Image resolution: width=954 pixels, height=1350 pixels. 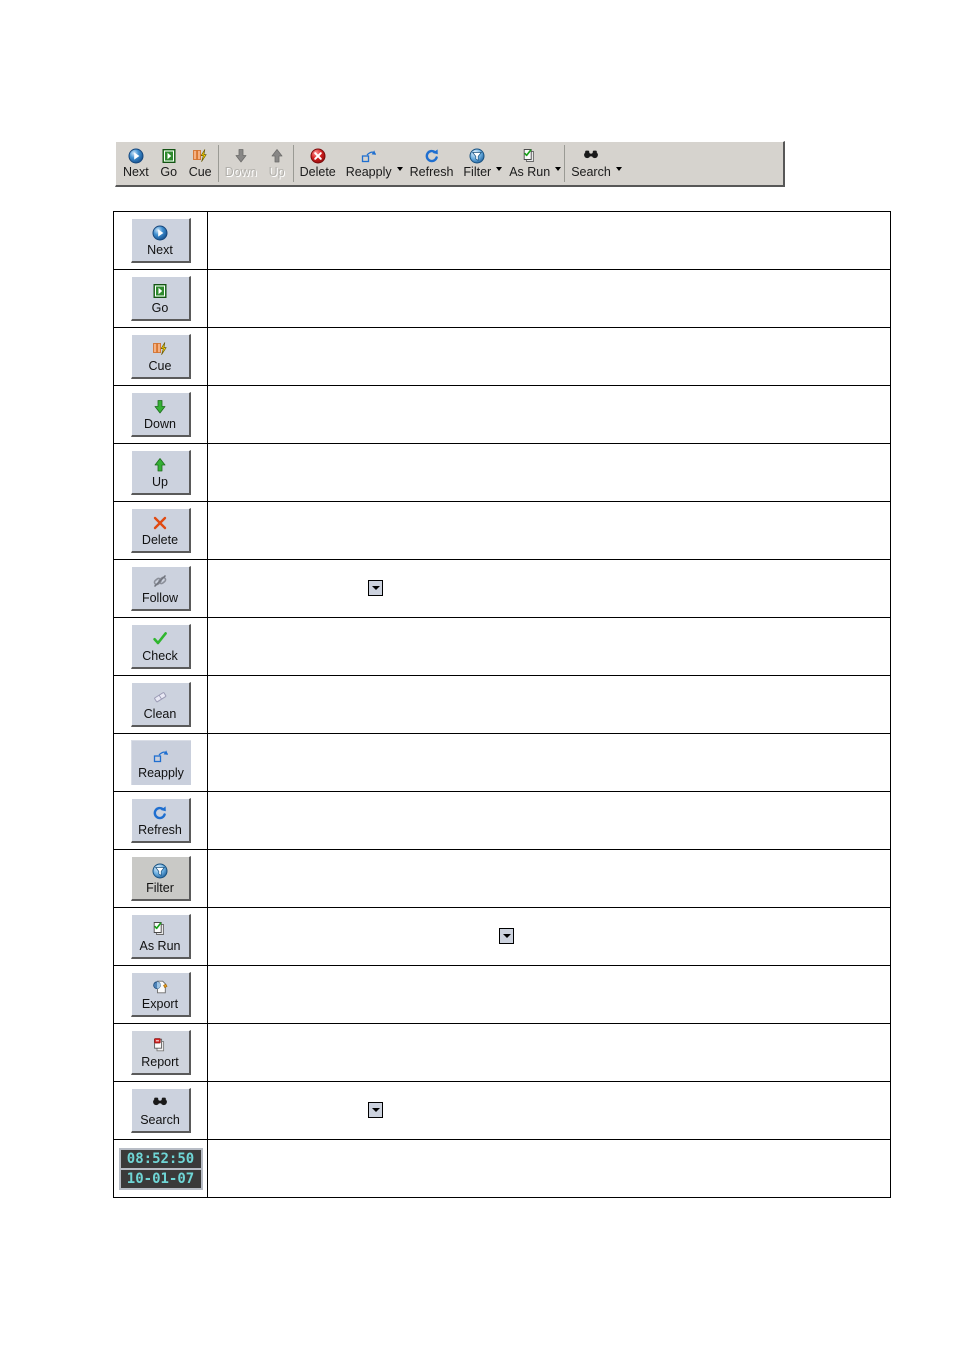 I want to click on toolbar-button-go: Go, so click(x=169, y=163).